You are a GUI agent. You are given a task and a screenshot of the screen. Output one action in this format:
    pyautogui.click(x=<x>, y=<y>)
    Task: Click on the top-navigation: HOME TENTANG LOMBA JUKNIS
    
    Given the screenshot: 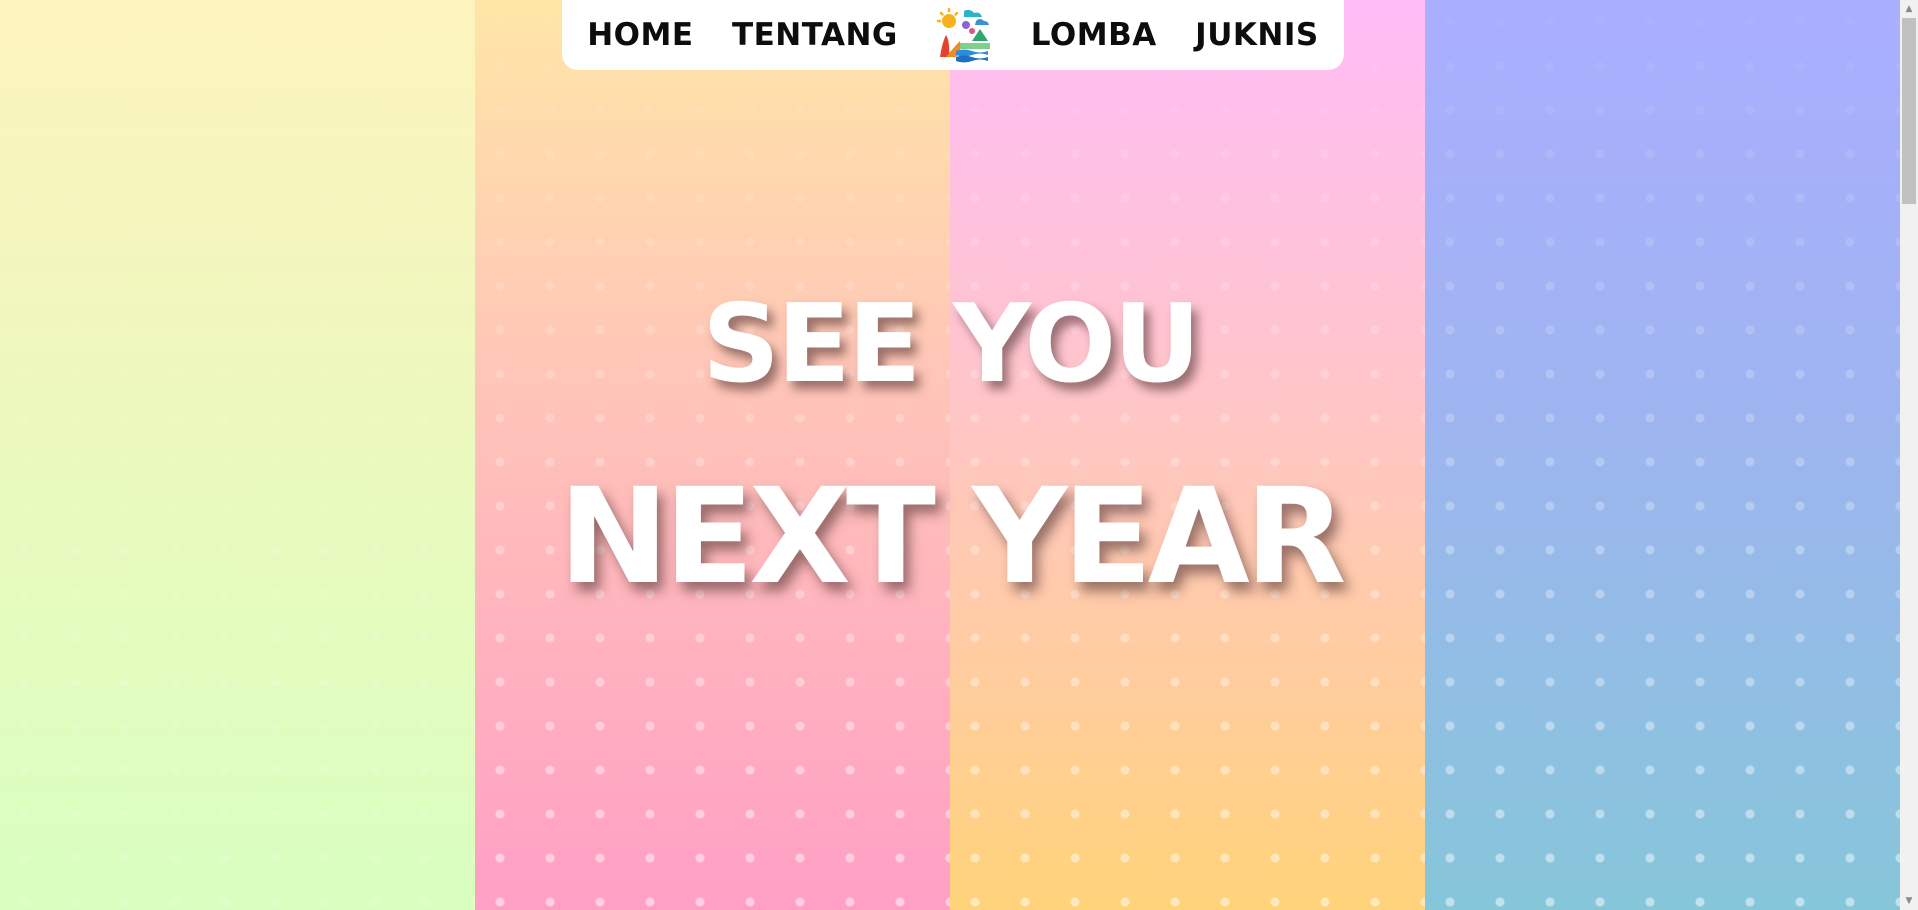 What is the action you would take?
    pyautogui.click(x=953, y=35)
    